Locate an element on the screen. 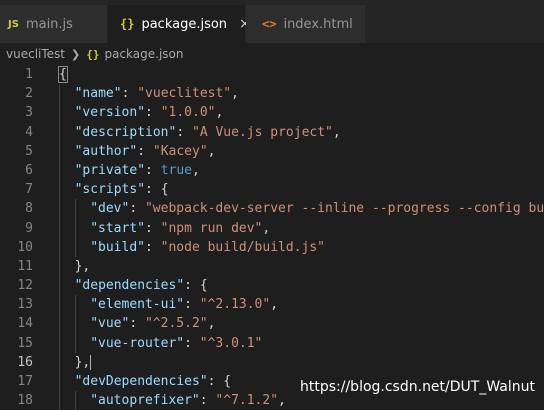 This screenshot has width=544, height=410. code-text: "dependencies": { is located at coordinates (141, 285).